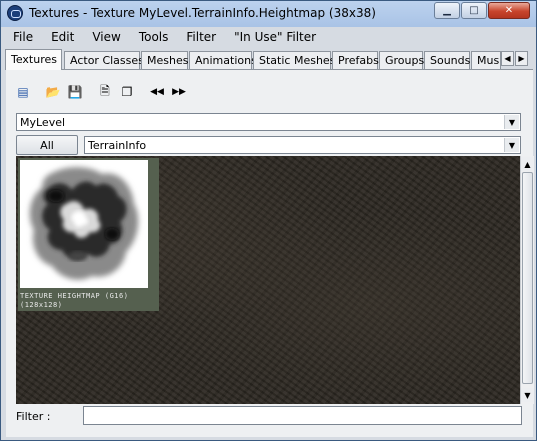  Describe the element at coordinates (106, 37) in the screenshot. I see `menu-view: View` at that location.